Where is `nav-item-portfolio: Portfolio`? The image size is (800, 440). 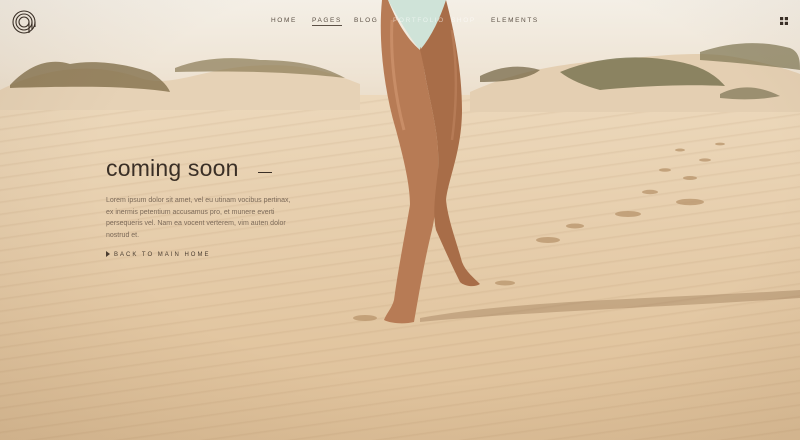
nav-item-portfolio: Portfolio is located at coordinates (419, 20).